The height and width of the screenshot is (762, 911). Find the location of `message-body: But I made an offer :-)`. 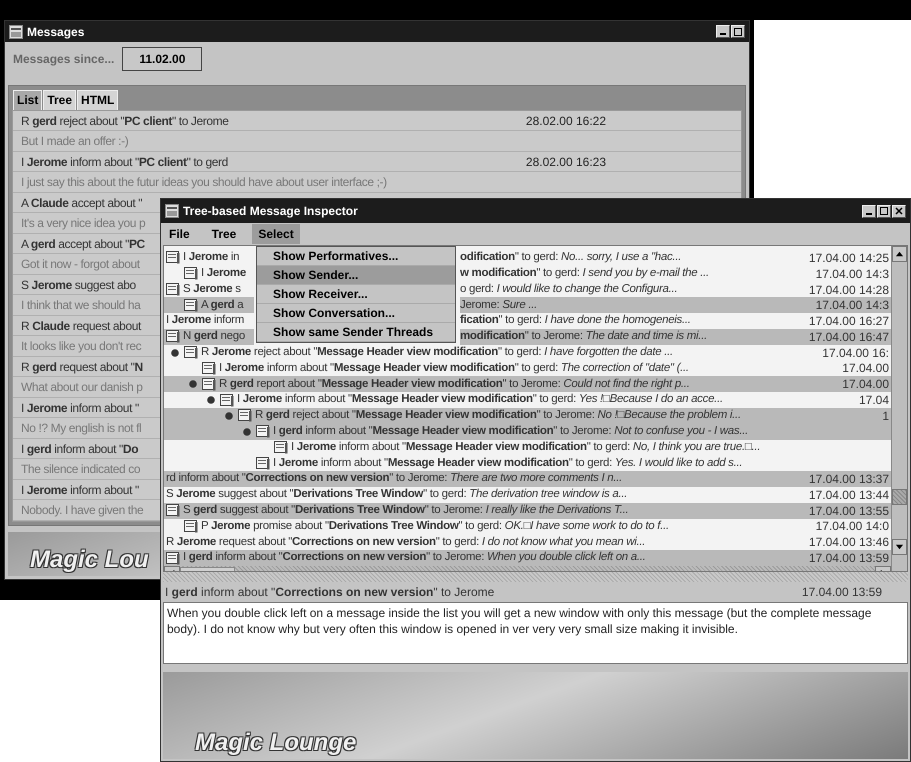

message-body: But I made an offer :-) is located at coordinates (74, 141).